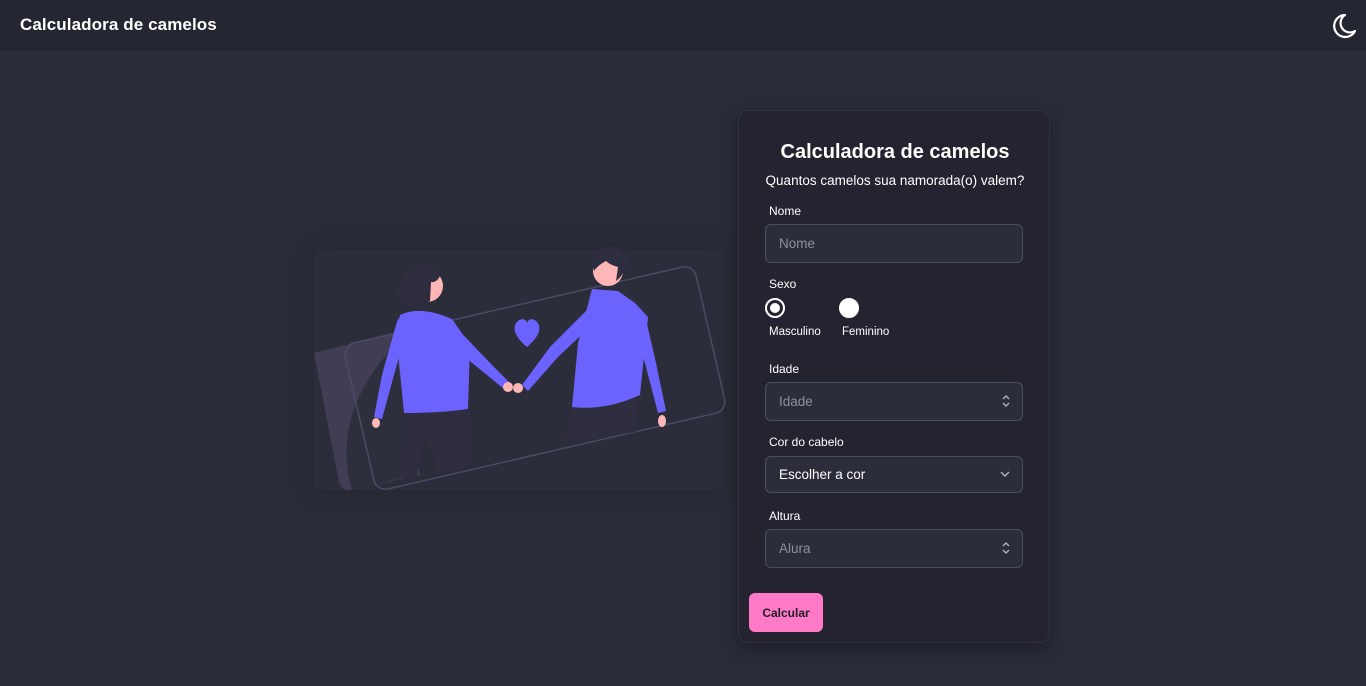 Image resolution: width=1366 pixels, height=686 pixels. Describe the element at coordinates (866, 332) in the screenshot. I see `radio-feminino-label: Feminino` at that location.